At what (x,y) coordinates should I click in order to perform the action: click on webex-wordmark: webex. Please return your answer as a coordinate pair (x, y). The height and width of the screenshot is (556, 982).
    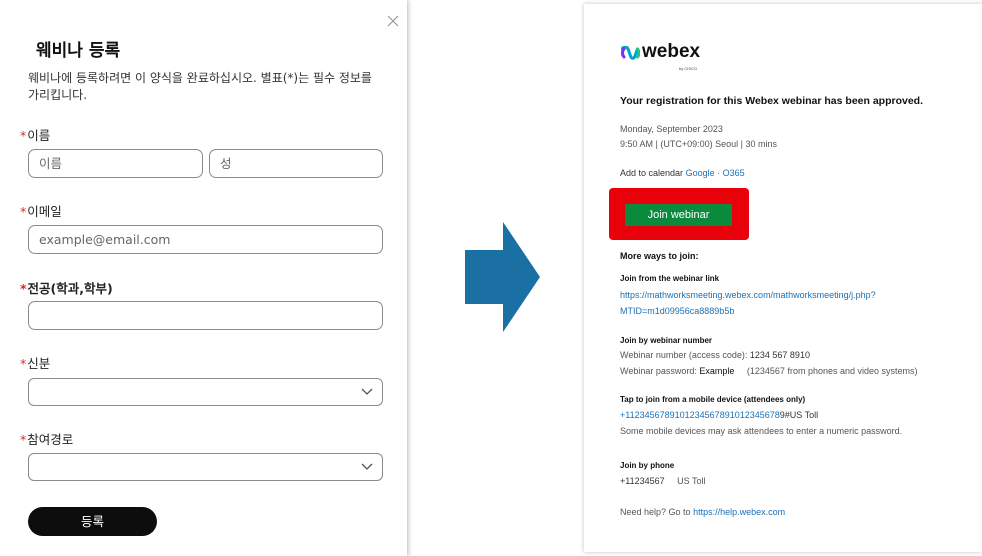
    Looking at the image, I should click on (671, 51).